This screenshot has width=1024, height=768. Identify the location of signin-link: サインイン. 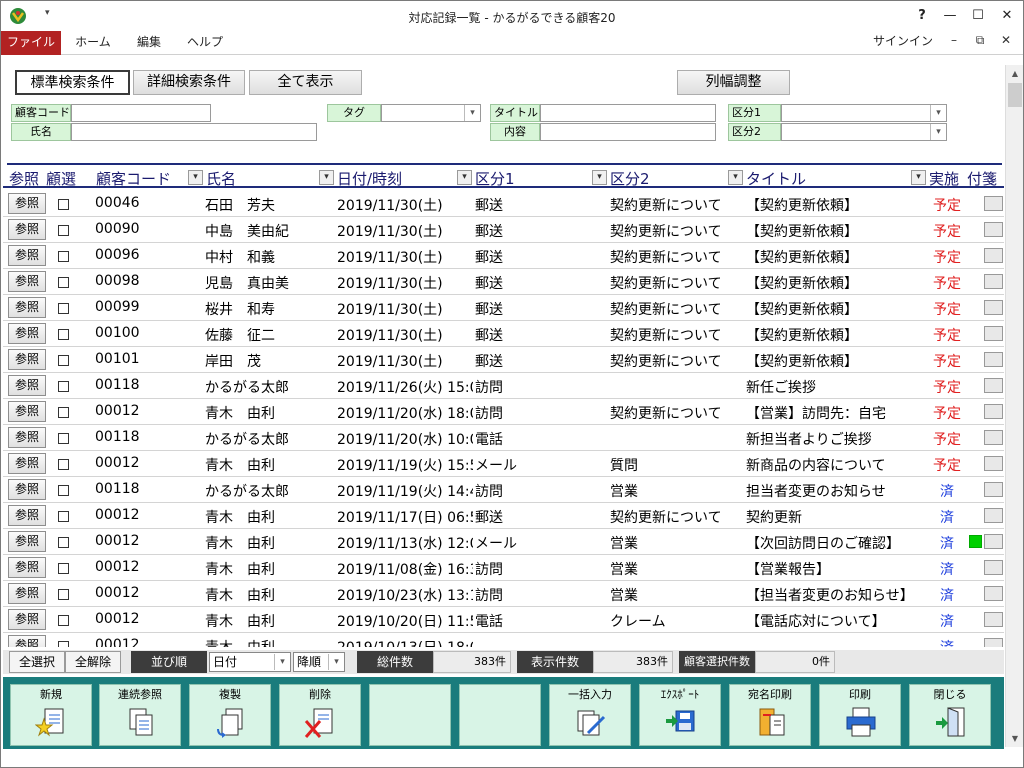
(903, 41).